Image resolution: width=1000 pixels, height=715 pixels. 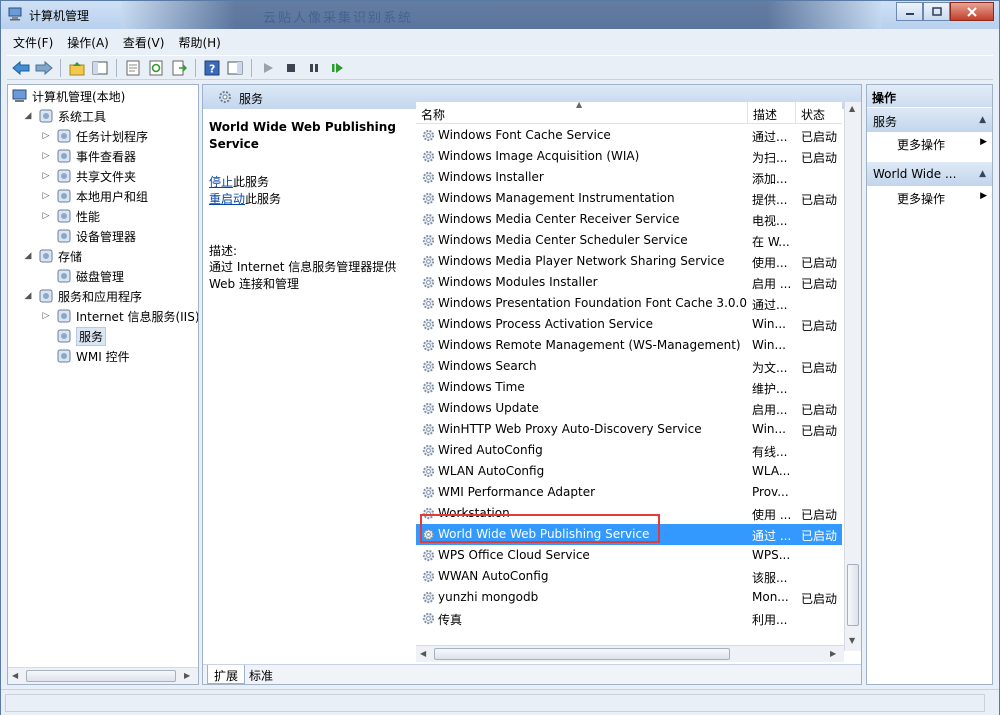 What do you see at coordinates (428, 408) in the screenshot?
I see `service-gear-icon` at bounding box center [428, 408].